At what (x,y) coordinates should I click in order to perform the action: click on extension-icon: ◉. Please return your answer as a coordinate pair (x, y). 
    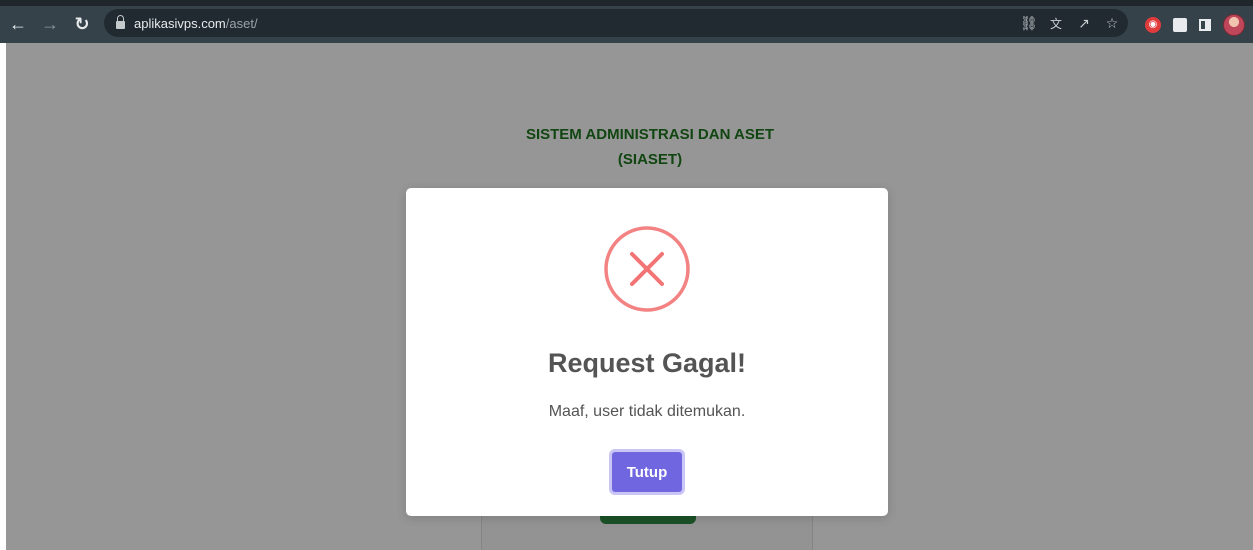
    Looking at the image, I should click on (1153, 24).